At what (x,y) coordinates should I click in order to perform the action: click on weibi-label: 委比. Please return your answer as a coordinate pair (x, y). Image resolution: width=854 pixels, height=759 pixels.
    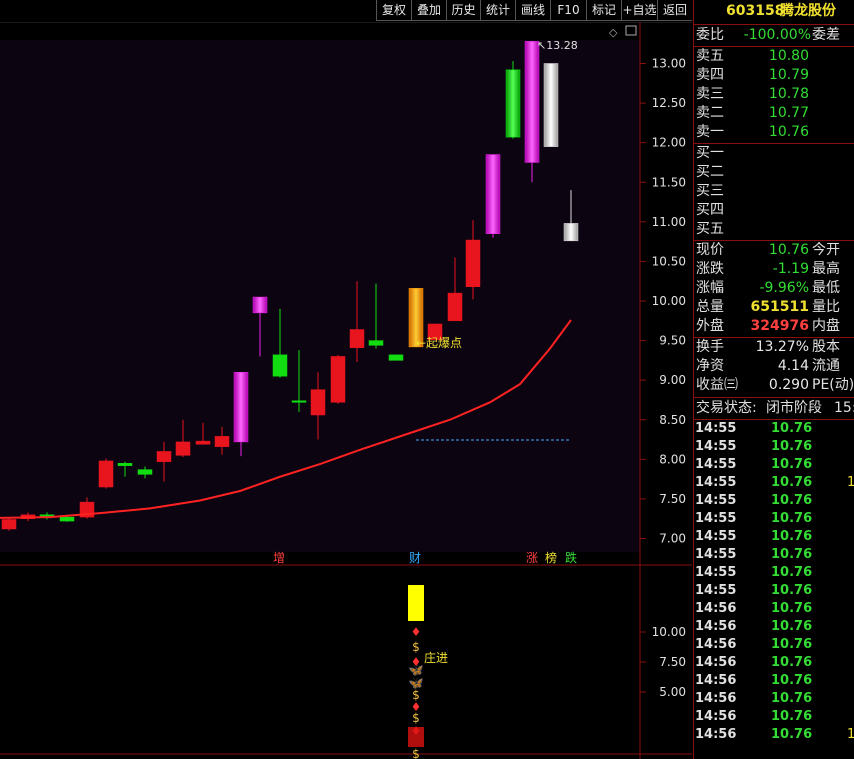
    Looking at the image, I should click on (710, 35).